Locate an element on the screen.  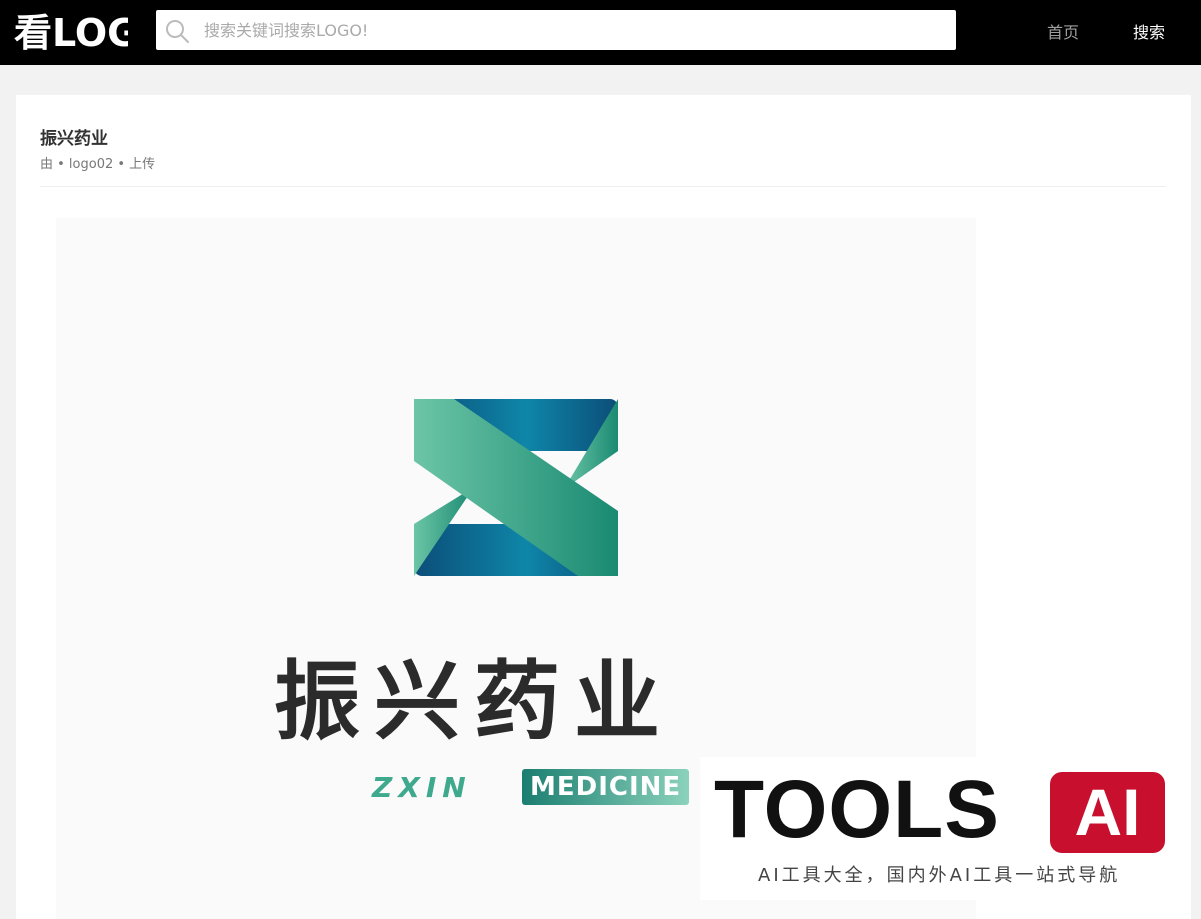
search-box is located at coordinates (556, 30).